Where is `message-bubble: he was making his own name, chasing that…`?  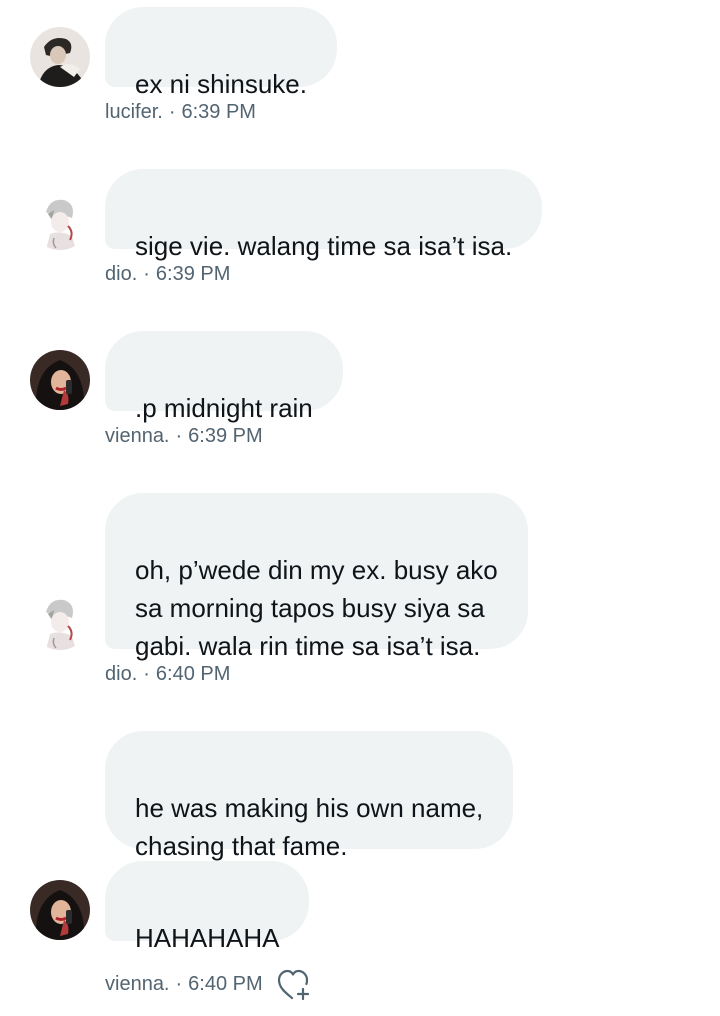
message-bubble: he was making his own name, chasing that… is located at coordinates (309, 796).